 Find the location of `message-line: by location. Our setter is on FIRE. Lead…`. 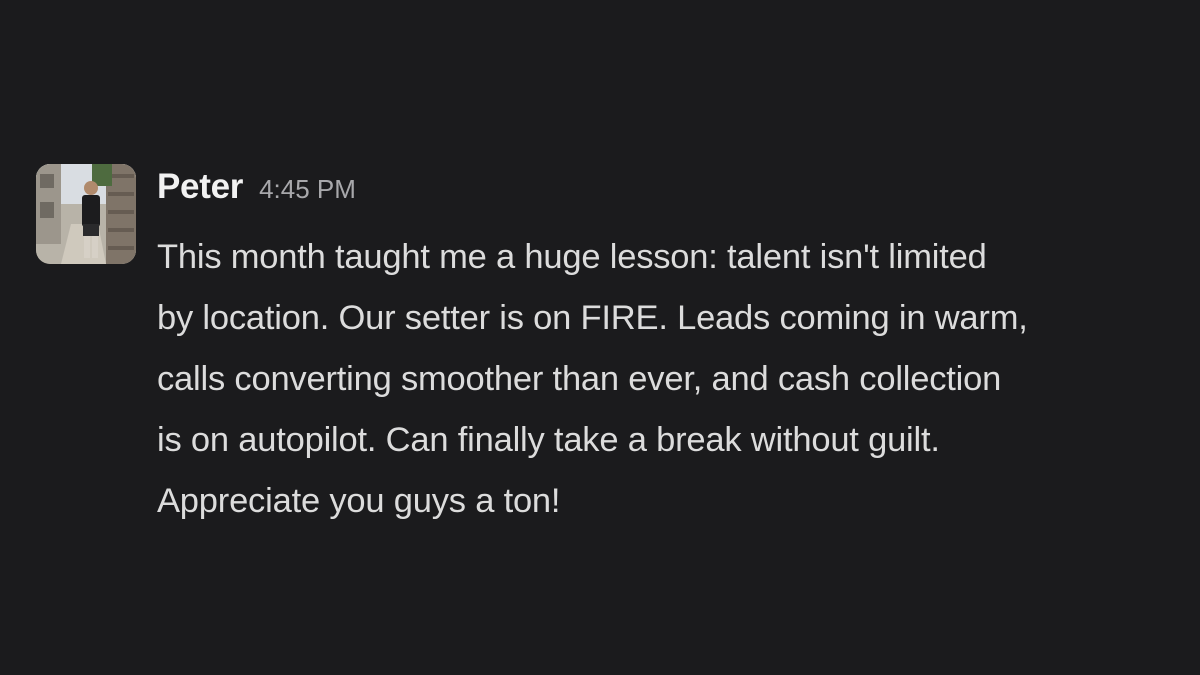

message-line: by location. Our setter is on FIRE. Lead… is located at coordinates (592, 318).